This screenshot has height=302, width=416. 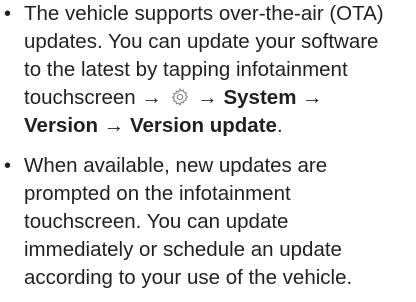 What do you see at coordinates (204, 13) in the screenshot?
I see `text-line: The vehicle supports over-the-air (OTA)` at bounding box center [204, 13].